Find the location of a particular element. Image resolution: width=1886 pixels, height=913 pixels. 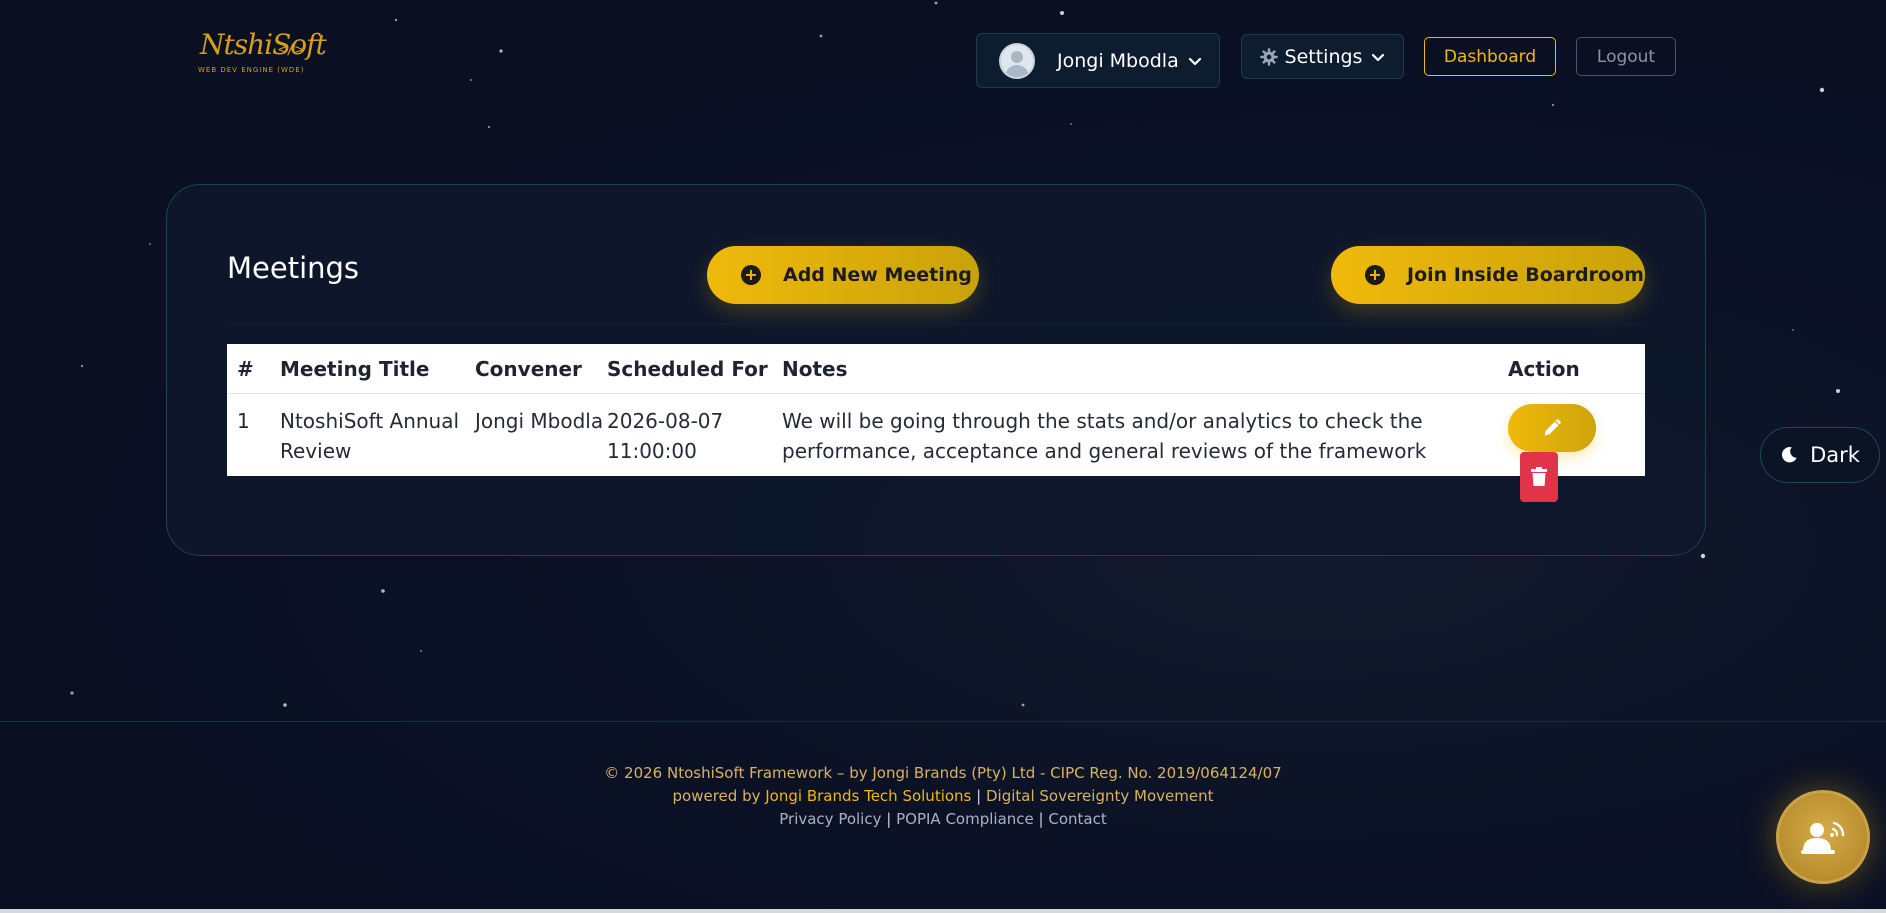

cell-actions is located at coordinates (1576, 448).